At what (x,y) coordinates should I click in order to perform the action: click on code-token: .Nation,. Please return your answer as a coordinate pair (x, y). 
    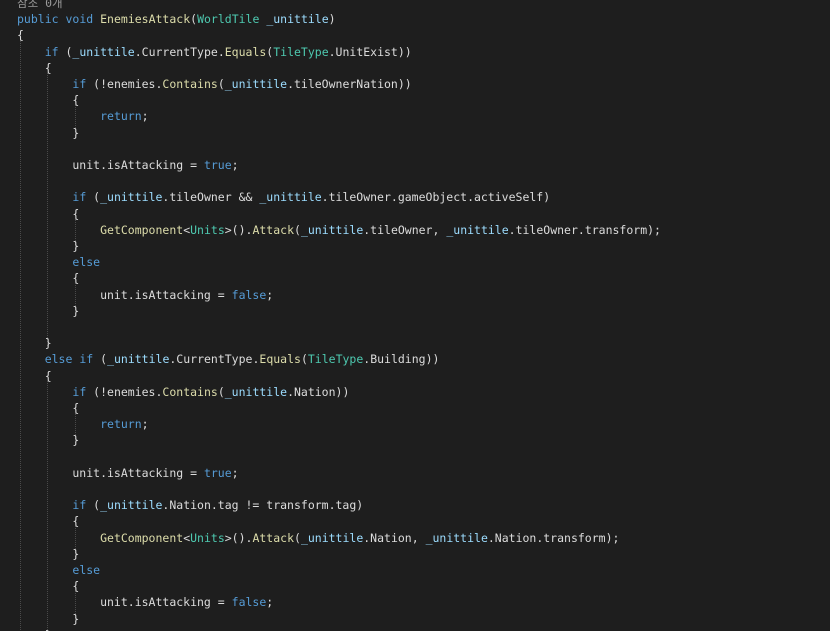
    Looking at the image, I should click on (394, 537).